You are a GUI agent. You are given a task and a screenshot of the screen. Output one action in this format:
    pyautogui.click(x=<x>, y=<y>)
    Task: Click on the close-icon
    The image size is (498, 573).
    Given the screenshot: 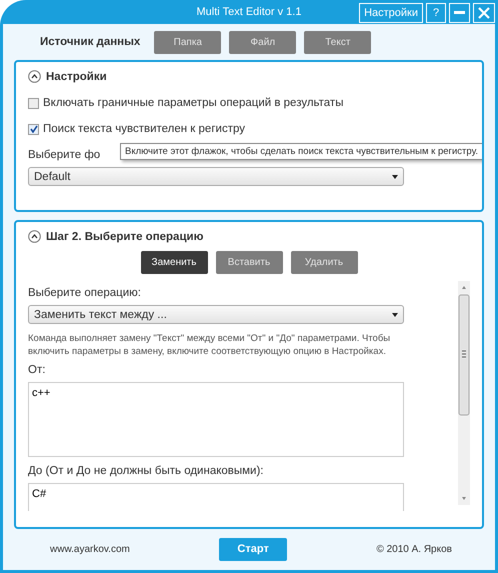 What is the action you would take?
    pyautogui.click(x=484, y=12)
    